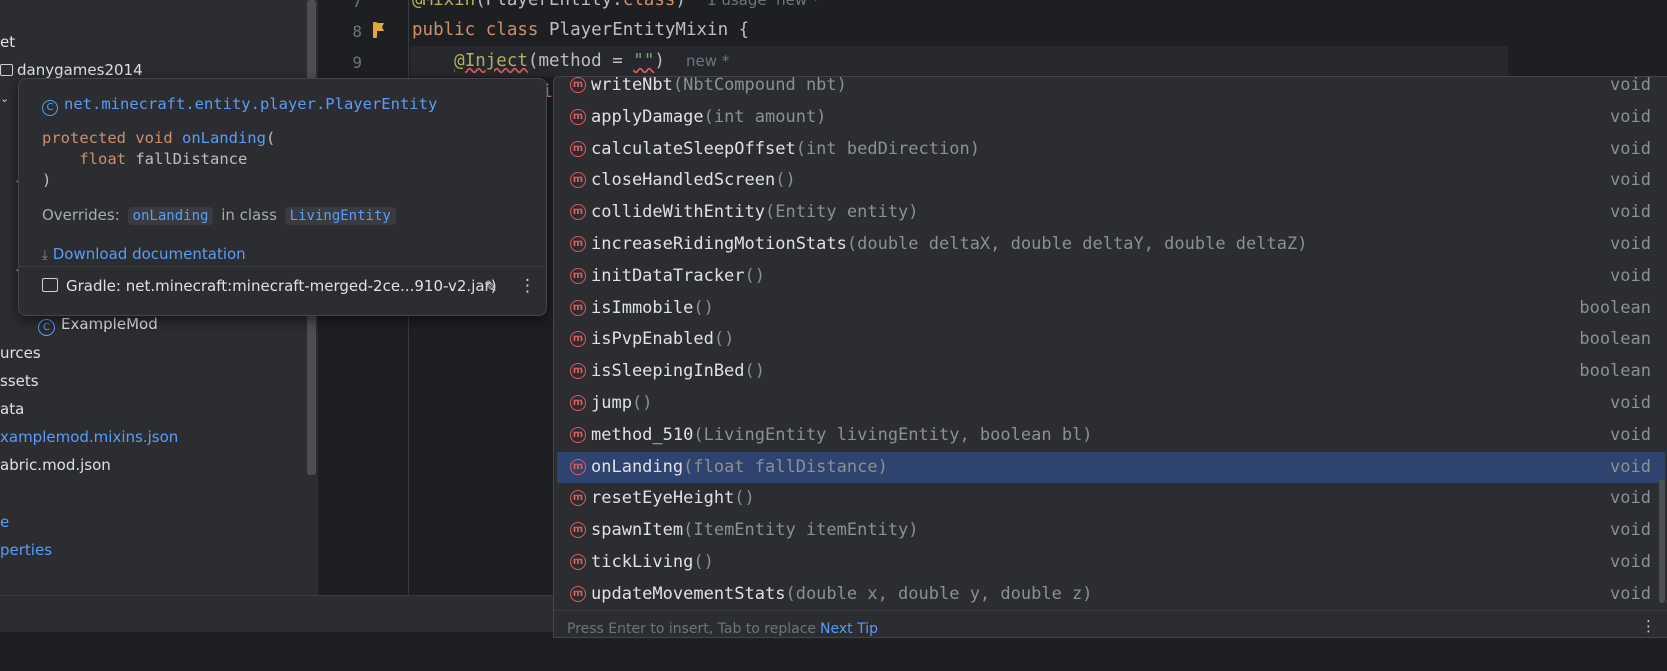 The height and width of the screenshot is (671, 1667). I want to click on line-number: 9, so click(357, 62).